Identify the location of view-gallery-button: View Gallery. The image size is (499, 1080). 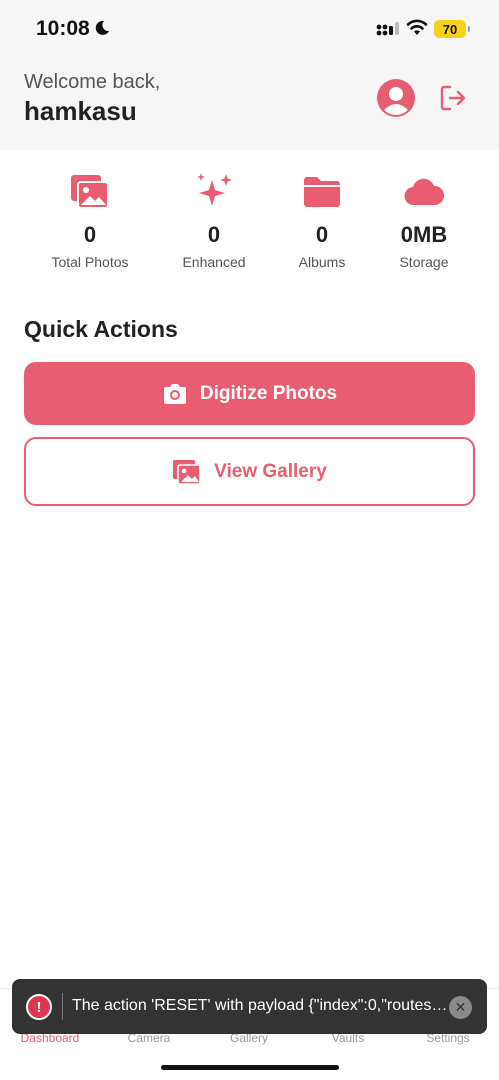
(249, 471).